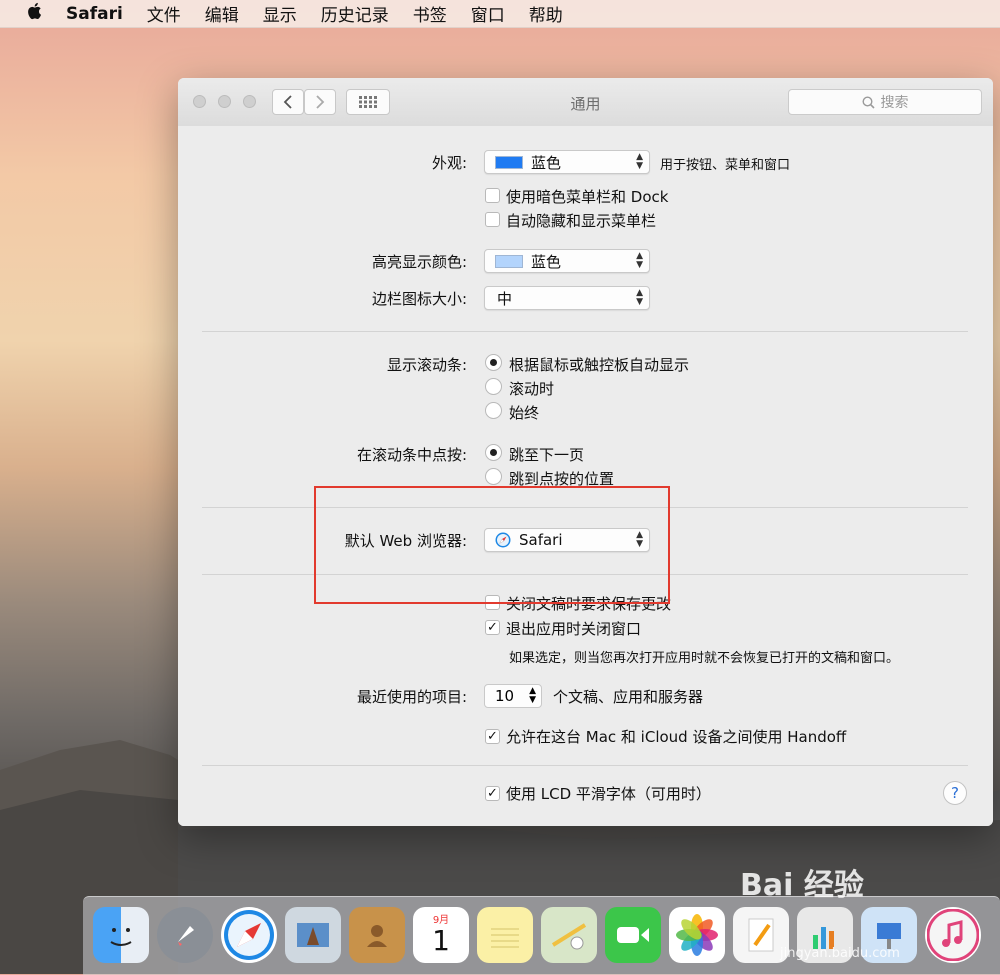 The height and width of the screenshot is (975, 1000). Describe the element at coordinates (121, 935) in the screenshot. I see `finder-icon` at that location.